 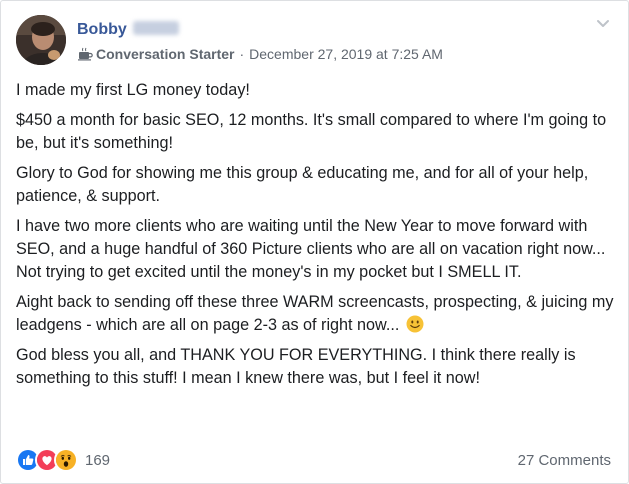 What do you see at coordinates (313, 460) in the screenshot?
I see `post-footer: 169 27 Comments` at bounding box center [313, 460].